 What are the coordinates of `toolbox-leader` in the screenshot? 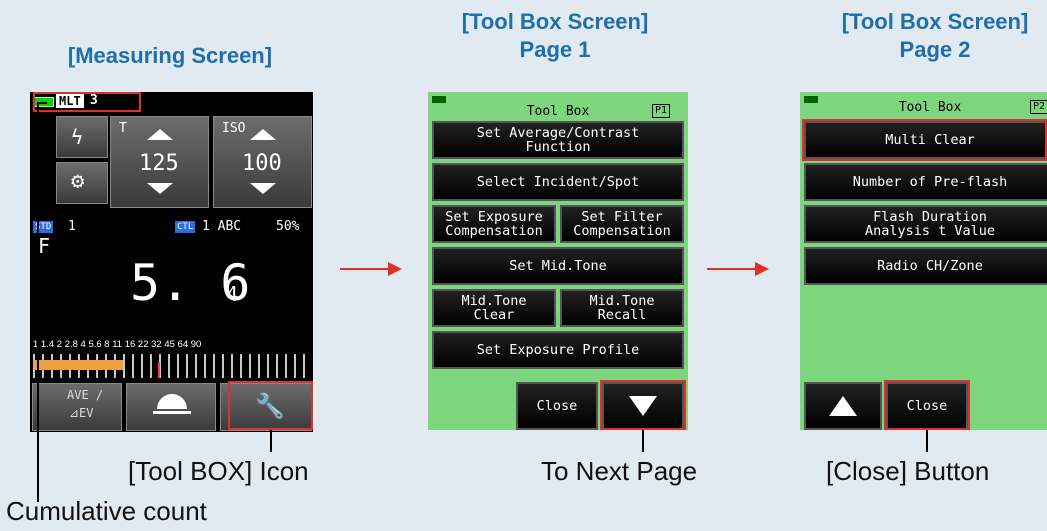 It's located at (271, 441).